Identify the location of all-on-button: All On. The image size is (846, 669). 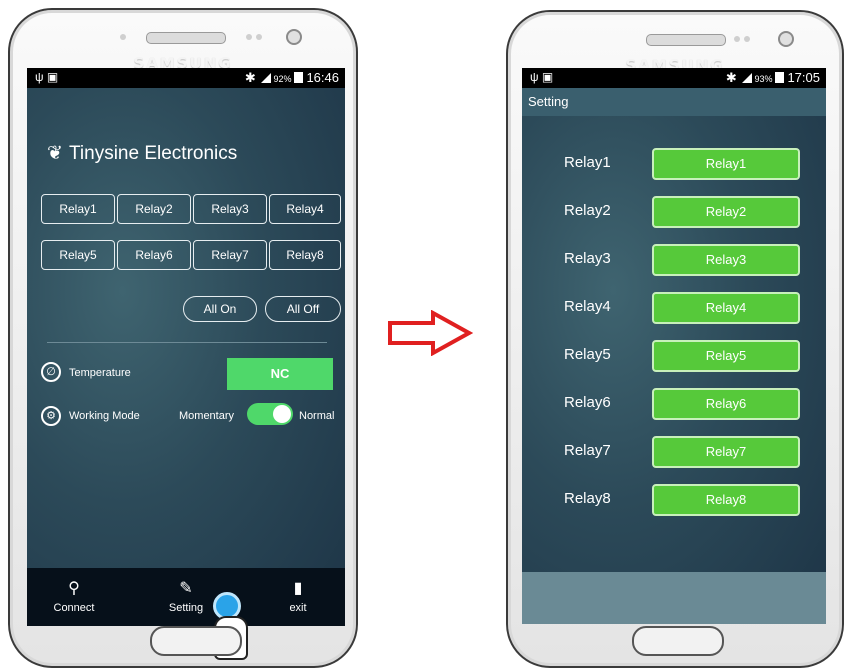
(220, 309).